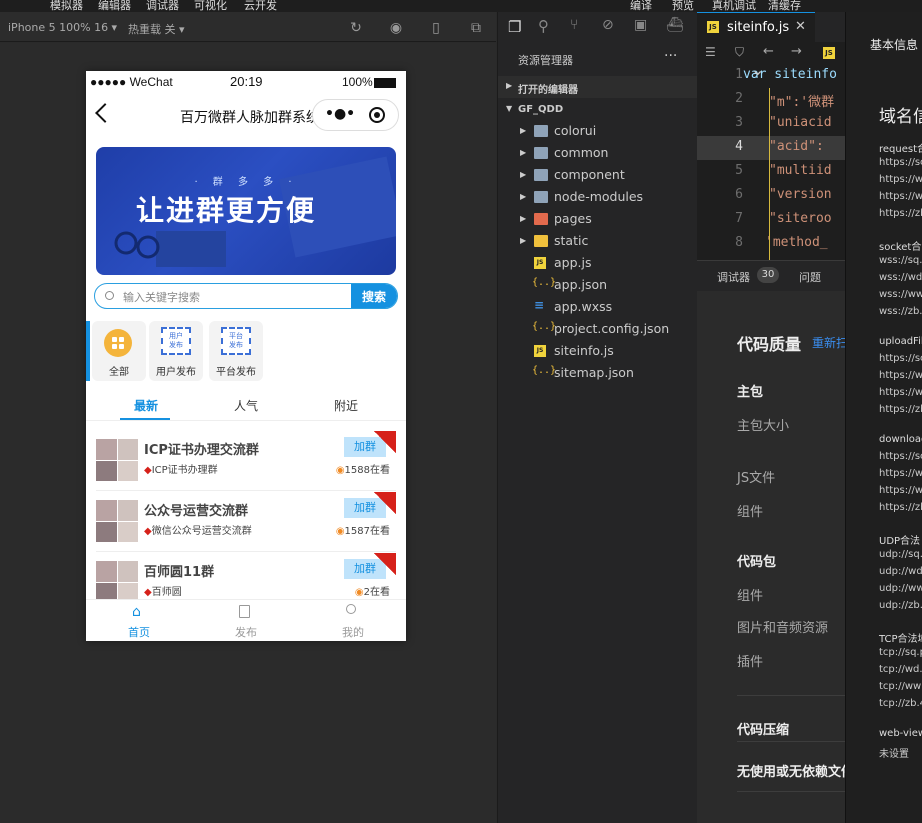  I want to click on device-selector: iPhone 5 100% 16 ▾, so click(62, 27).